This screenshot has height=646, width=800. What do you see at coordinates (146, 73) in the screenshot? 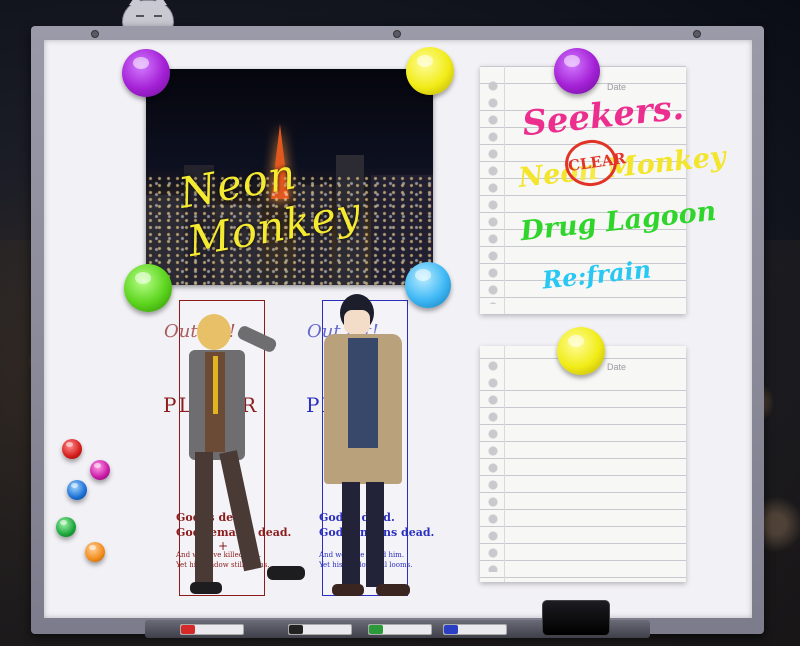
I see `purple-magnet` at bounding box center [146, 73].